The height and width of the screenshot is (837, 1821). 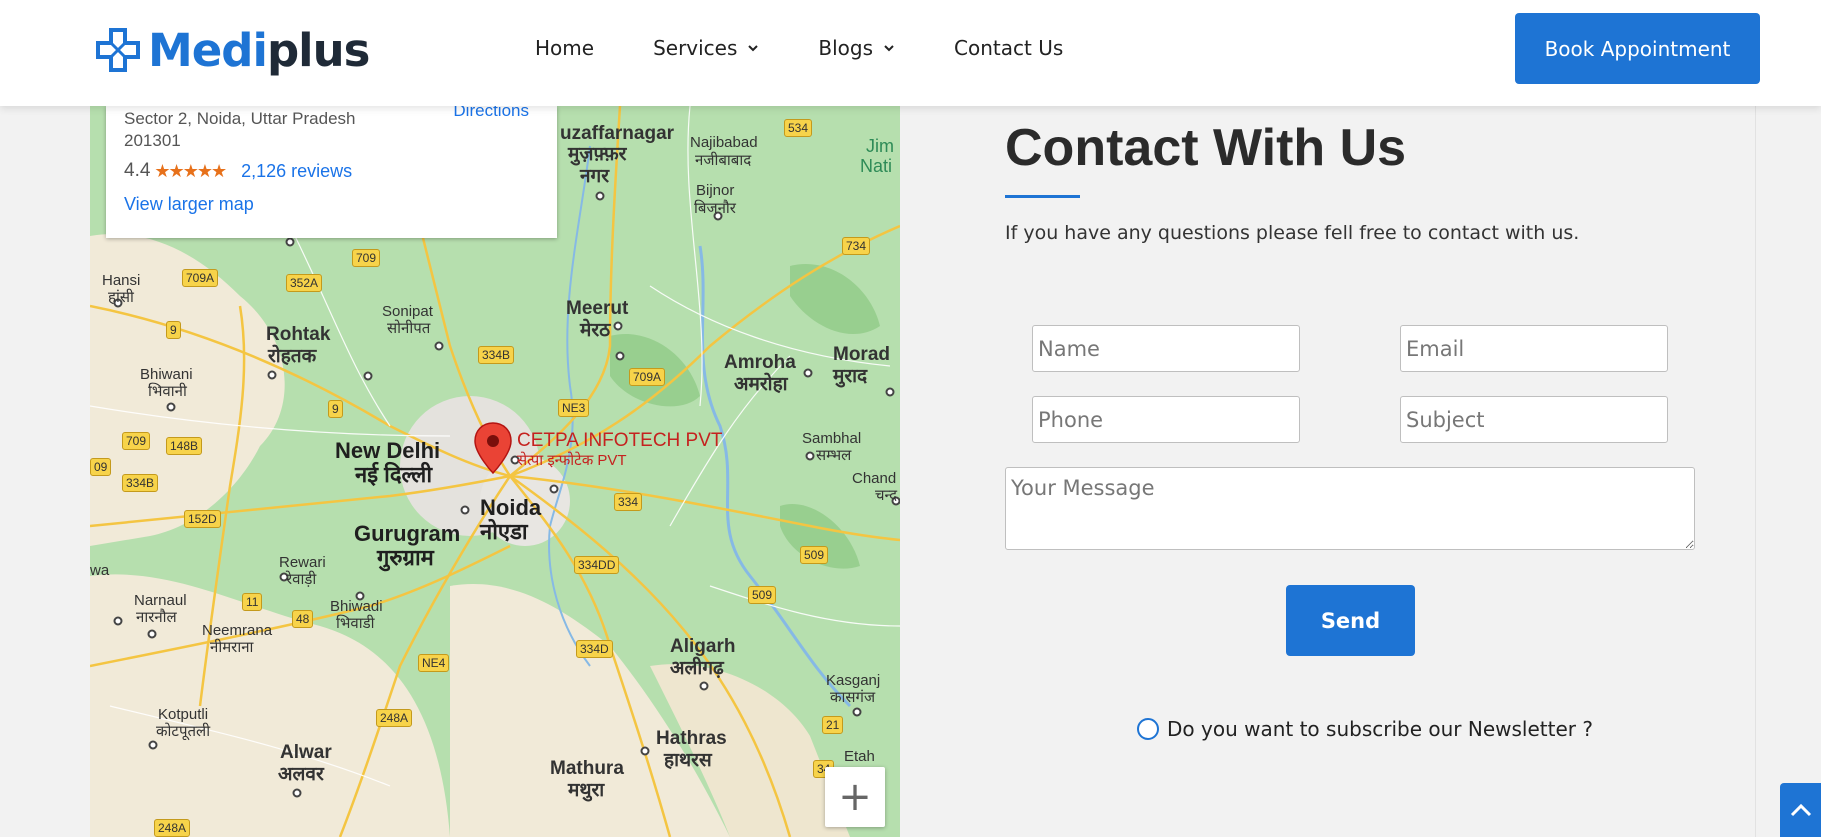 What do you see at coordinates (695, 48) in the screenshot?
I see `nav-services-label: Services` at bounding box center [695, 48].